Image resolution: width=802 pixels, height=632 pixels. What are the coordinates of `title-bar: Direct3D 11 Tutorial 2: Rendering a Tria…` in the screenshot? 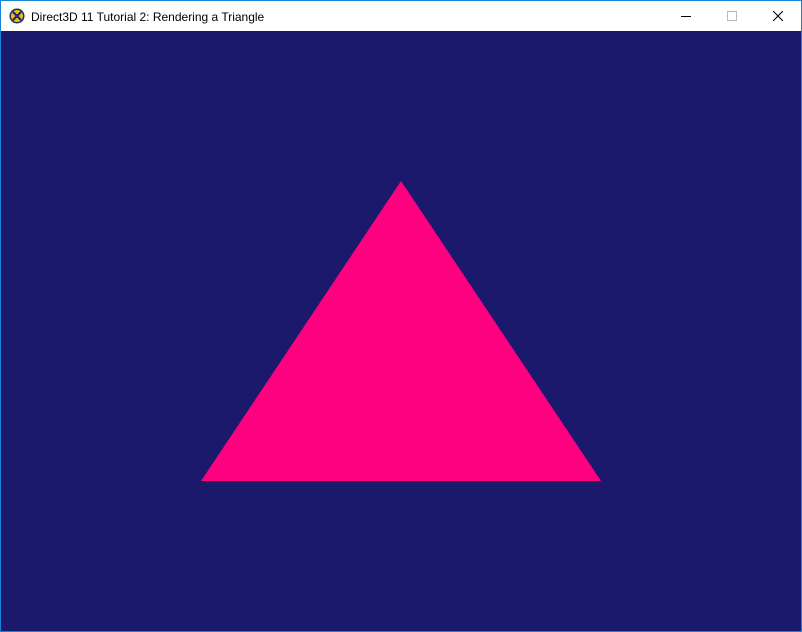 It's located at (401, 16).